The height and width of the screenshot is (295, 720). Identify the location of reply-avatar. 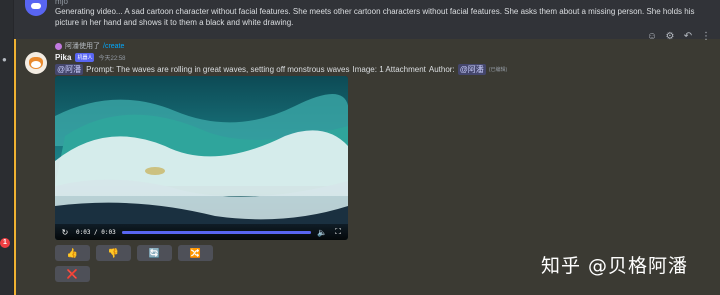
(58, 46).